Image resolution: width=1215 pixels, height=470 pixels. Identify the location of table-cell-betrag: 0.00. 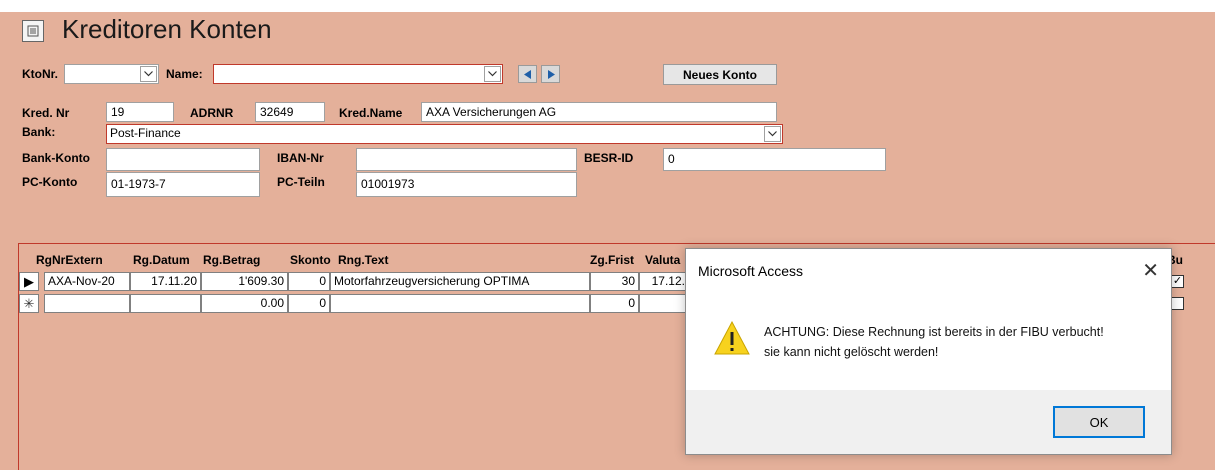
(244, 303).